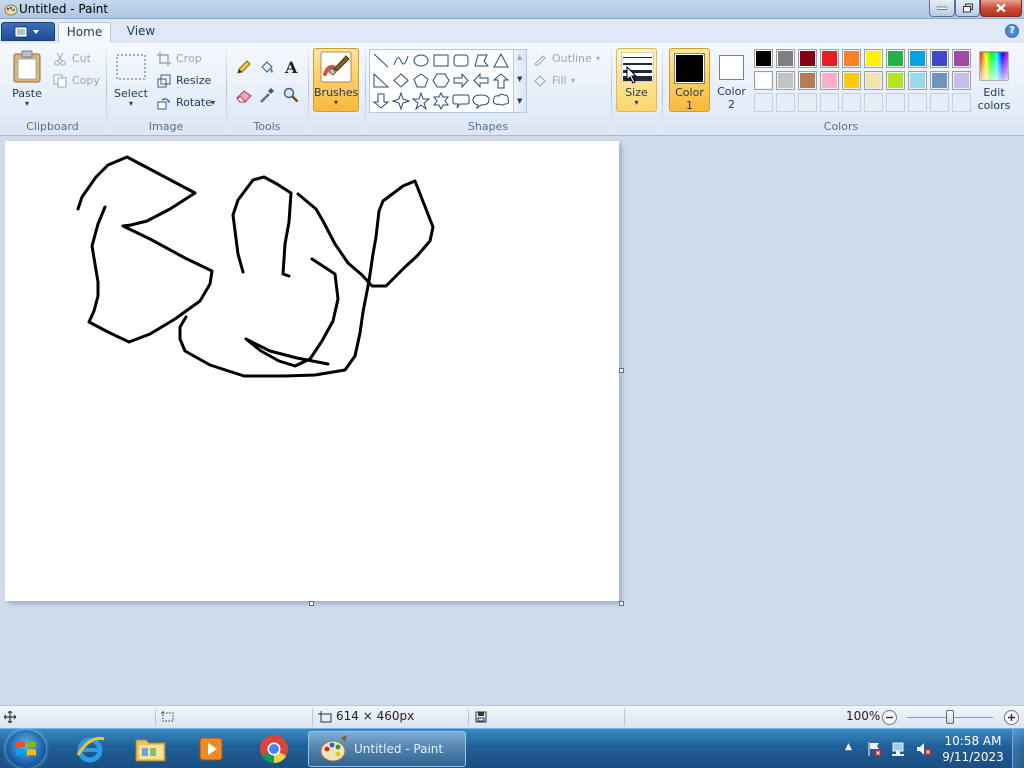  What do you see at coordinates (889, 717) in the screenshot?
I see `zoom-out-button` at bounding box center [889, 717].